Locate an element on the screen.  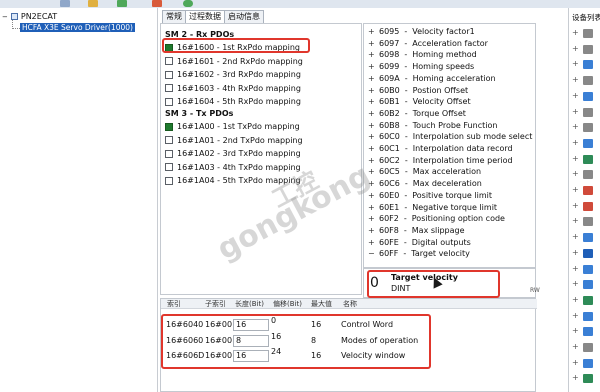
object-row: +60C2- Interpolation time period is located at coordinates (440, 160).